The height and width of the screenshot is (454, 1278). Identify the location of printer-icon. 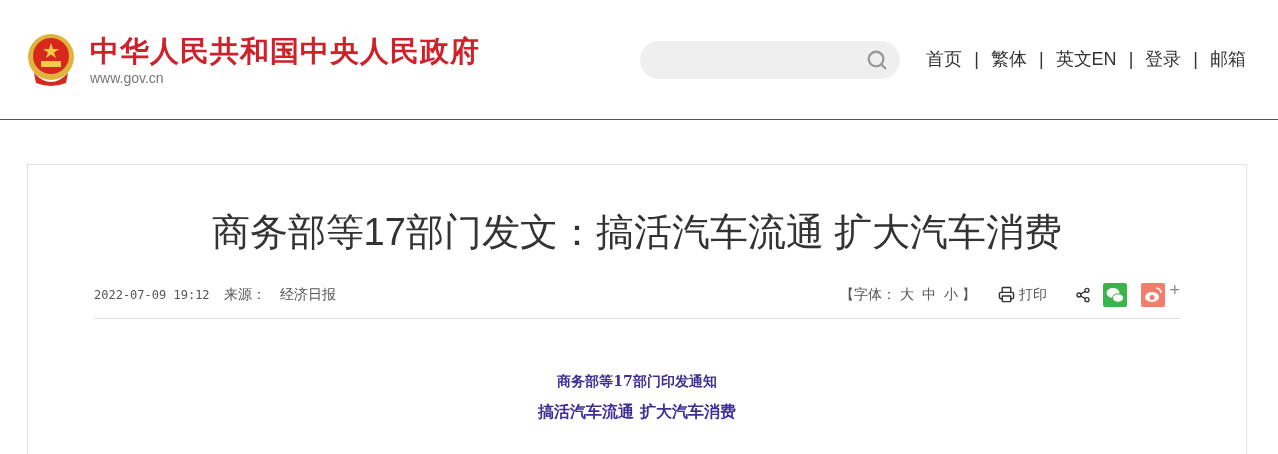
(1007, 294).